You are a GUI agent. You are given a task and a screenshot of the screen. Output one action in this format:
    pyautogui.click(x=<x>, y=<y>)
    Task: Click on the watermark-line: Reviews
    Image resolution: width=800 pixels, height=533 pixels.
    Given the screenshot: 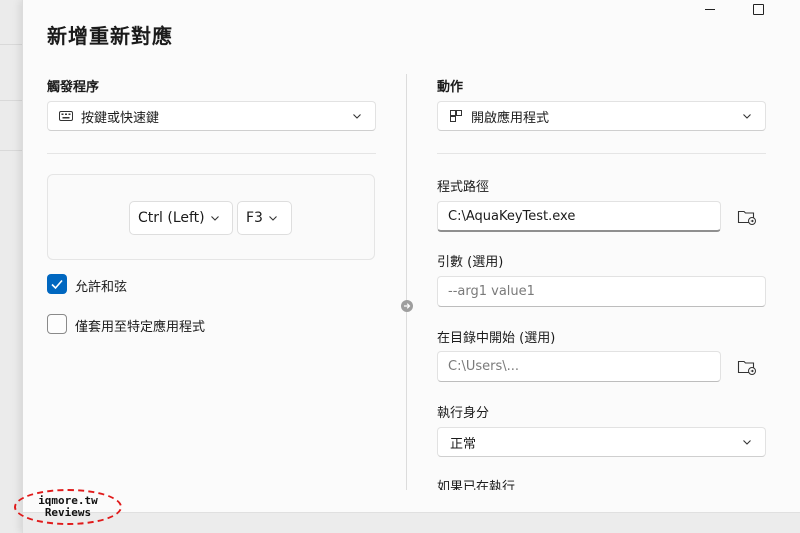 What is the action you would take?
    pyautogui.click(x=68, y=512)
    